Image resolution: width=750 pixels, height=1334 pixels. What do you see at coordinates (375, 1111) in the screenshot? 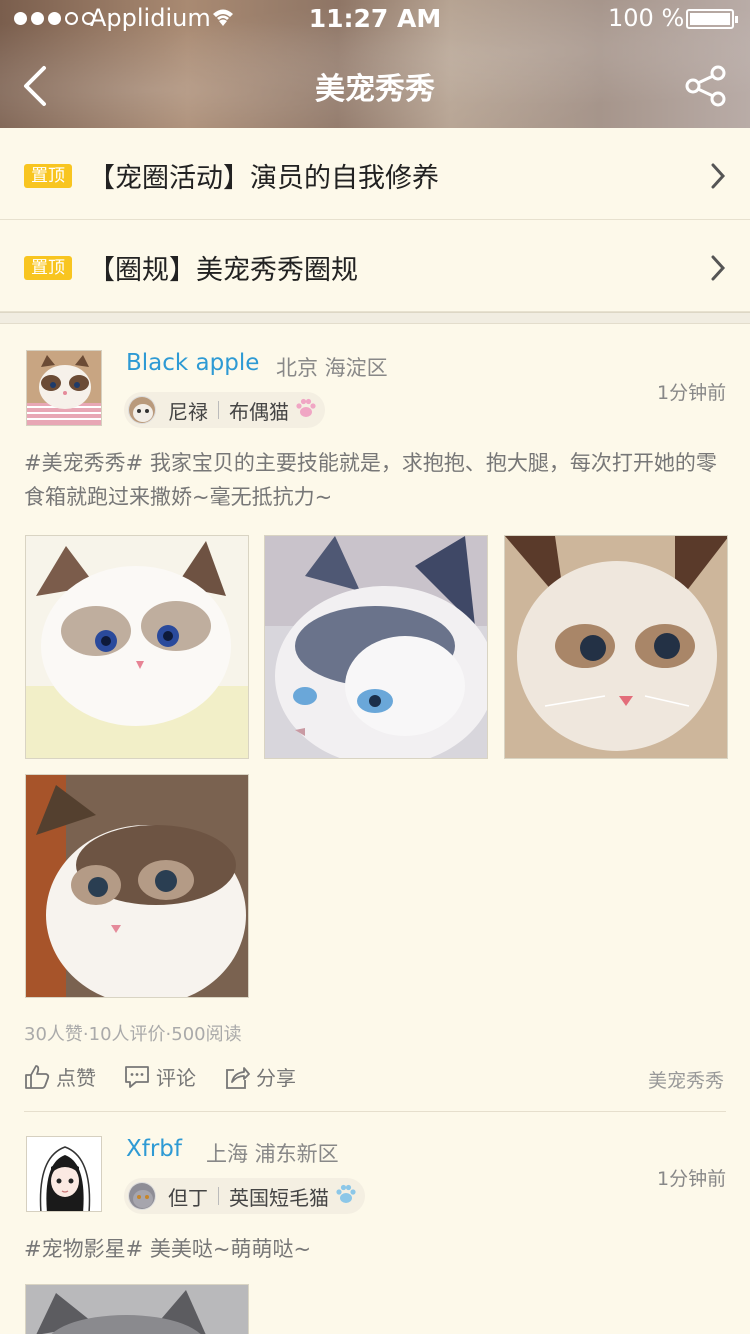
I see `post-divider` at bounding box center [375, 1111].